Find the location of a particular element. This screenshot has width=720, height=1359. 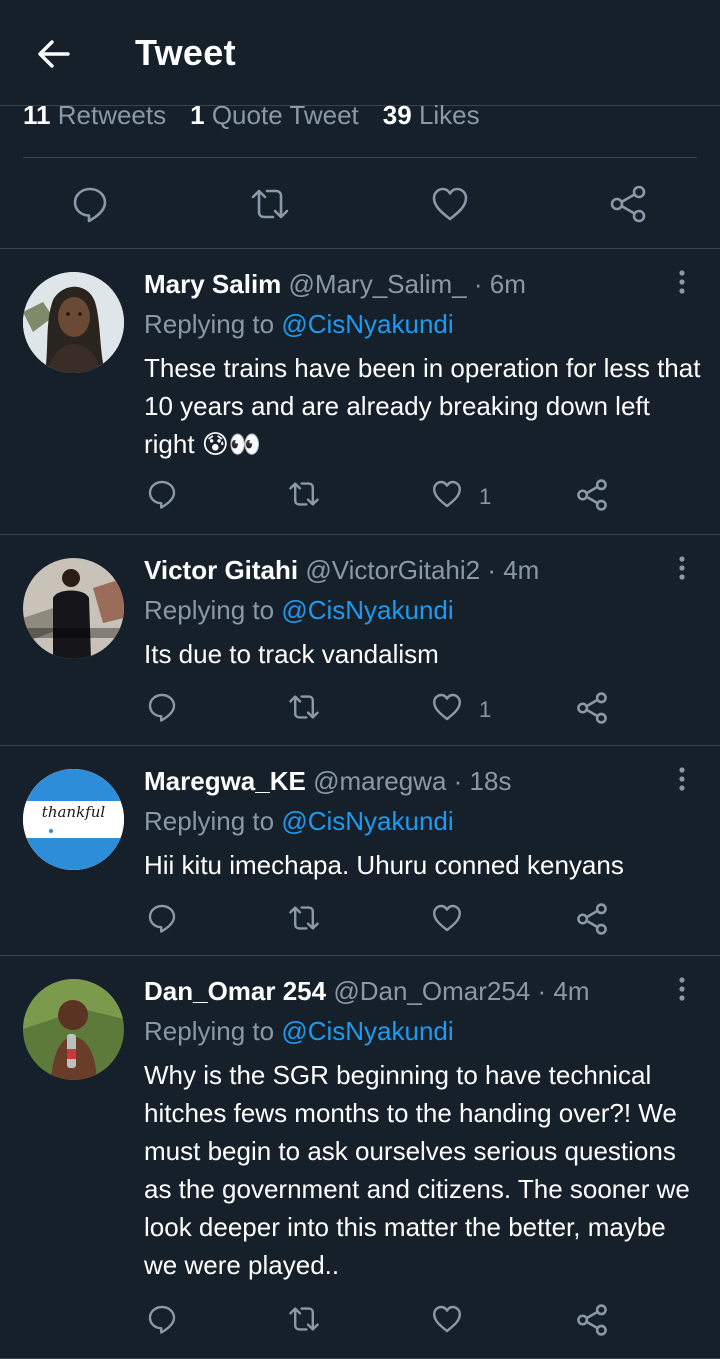

author-name: Dan_Omar 254 is located at coordinates (235, 991).